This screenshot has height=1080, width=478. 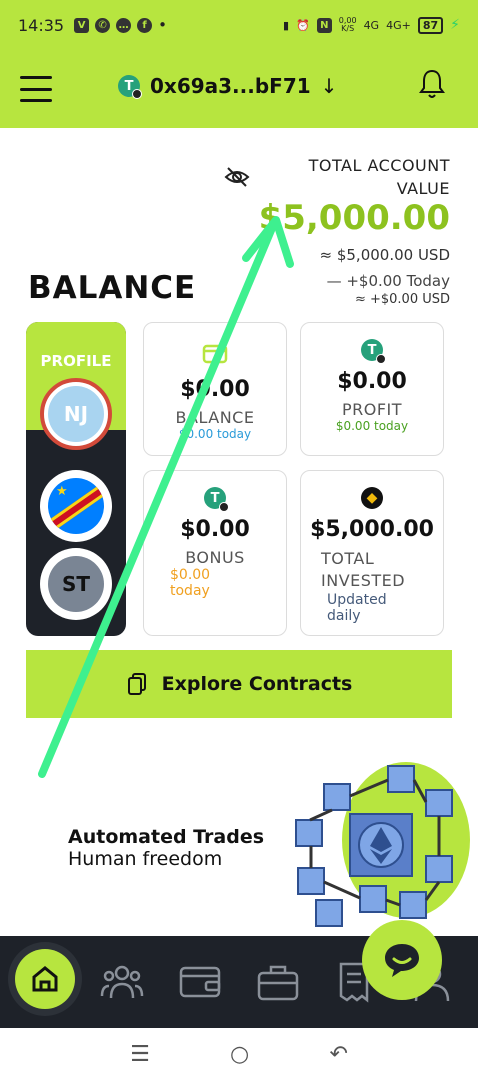 I want to click on nav-wallet, so click(x=200, y=982).